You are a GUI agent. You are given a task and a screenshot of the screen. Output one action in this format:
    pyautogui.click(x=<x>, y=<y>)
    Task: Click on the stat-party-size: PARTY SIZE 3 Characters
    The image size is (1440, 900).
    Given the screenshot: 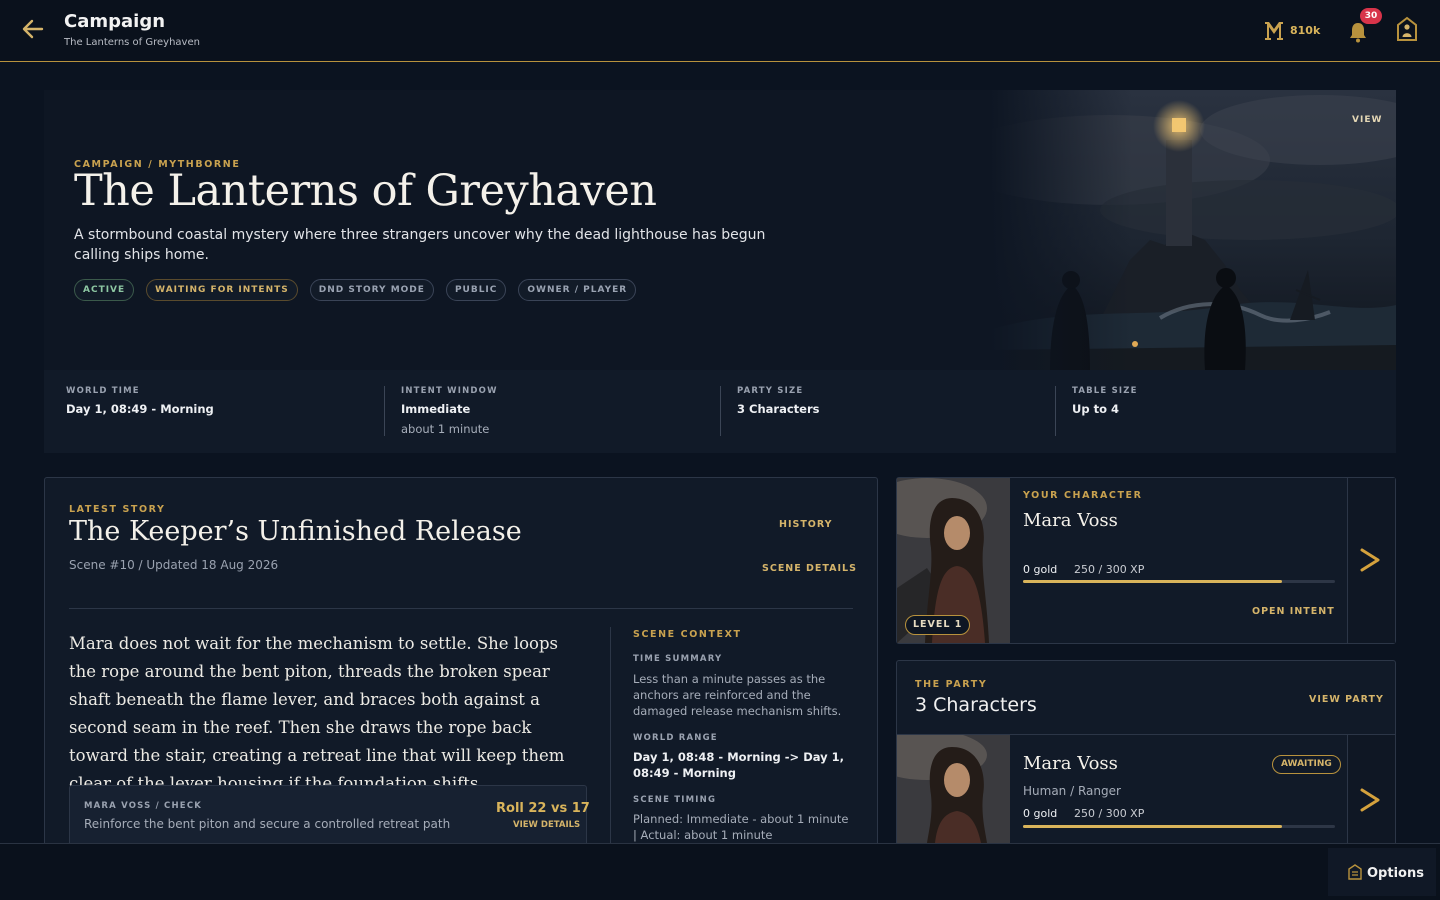 What is the action you would take?
    pyautogui.click(x=778, y=401)
    